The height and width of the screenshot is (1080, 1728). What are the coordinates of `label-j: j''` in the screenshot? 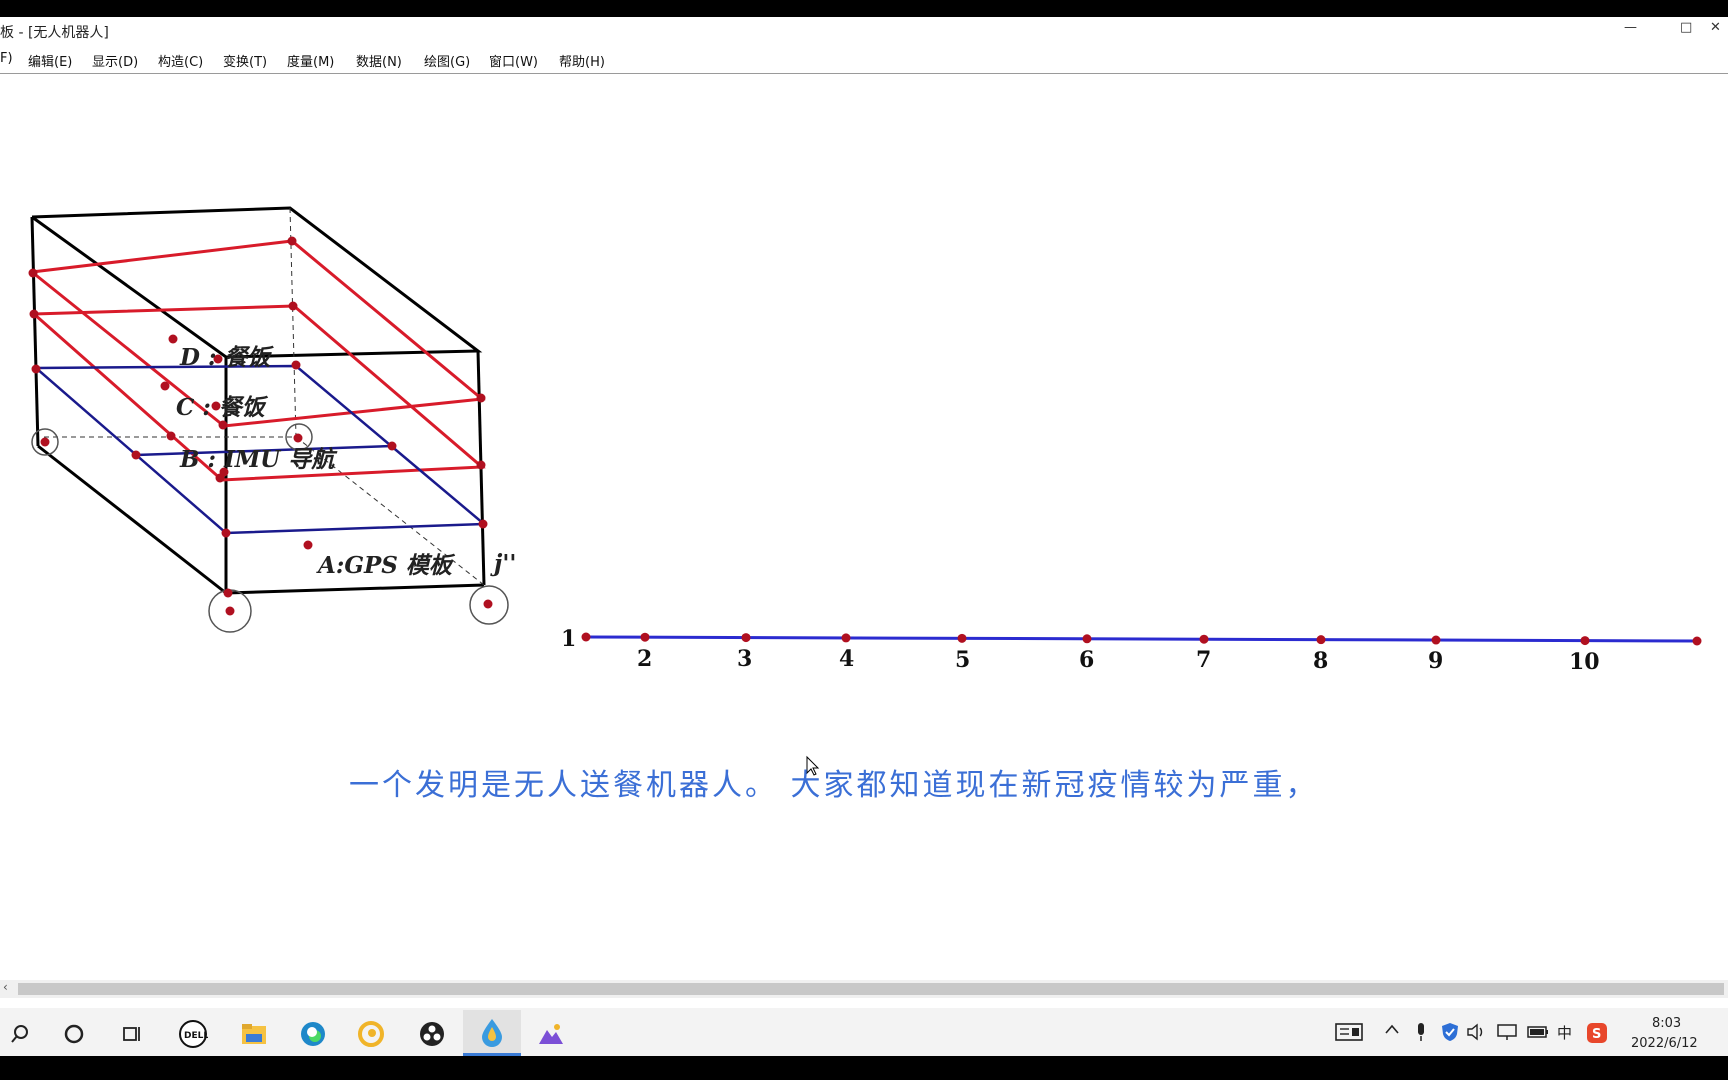 It's located at (503, 563).